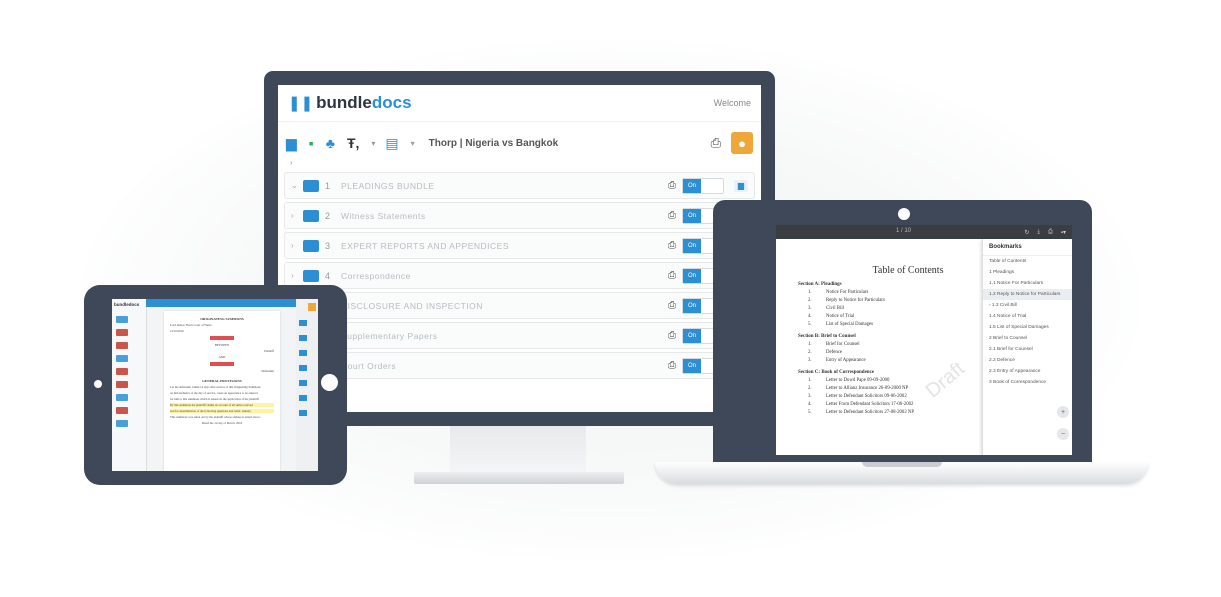  I want to click on user-menu: Welcome, so click(732, 103).